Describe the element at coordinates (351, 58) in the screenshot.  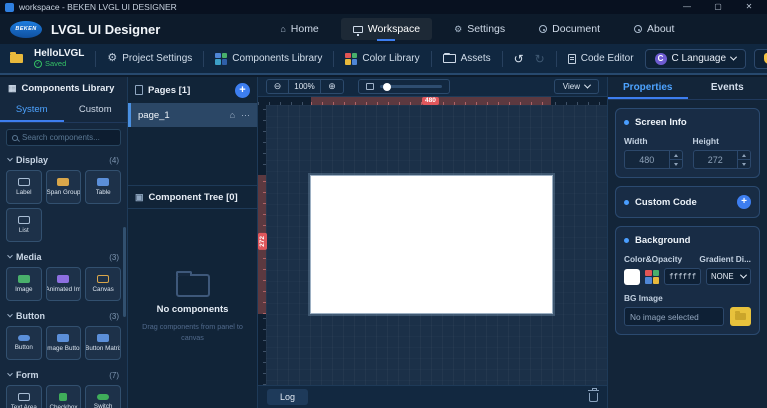
I see `color-palette-icon` at that location.